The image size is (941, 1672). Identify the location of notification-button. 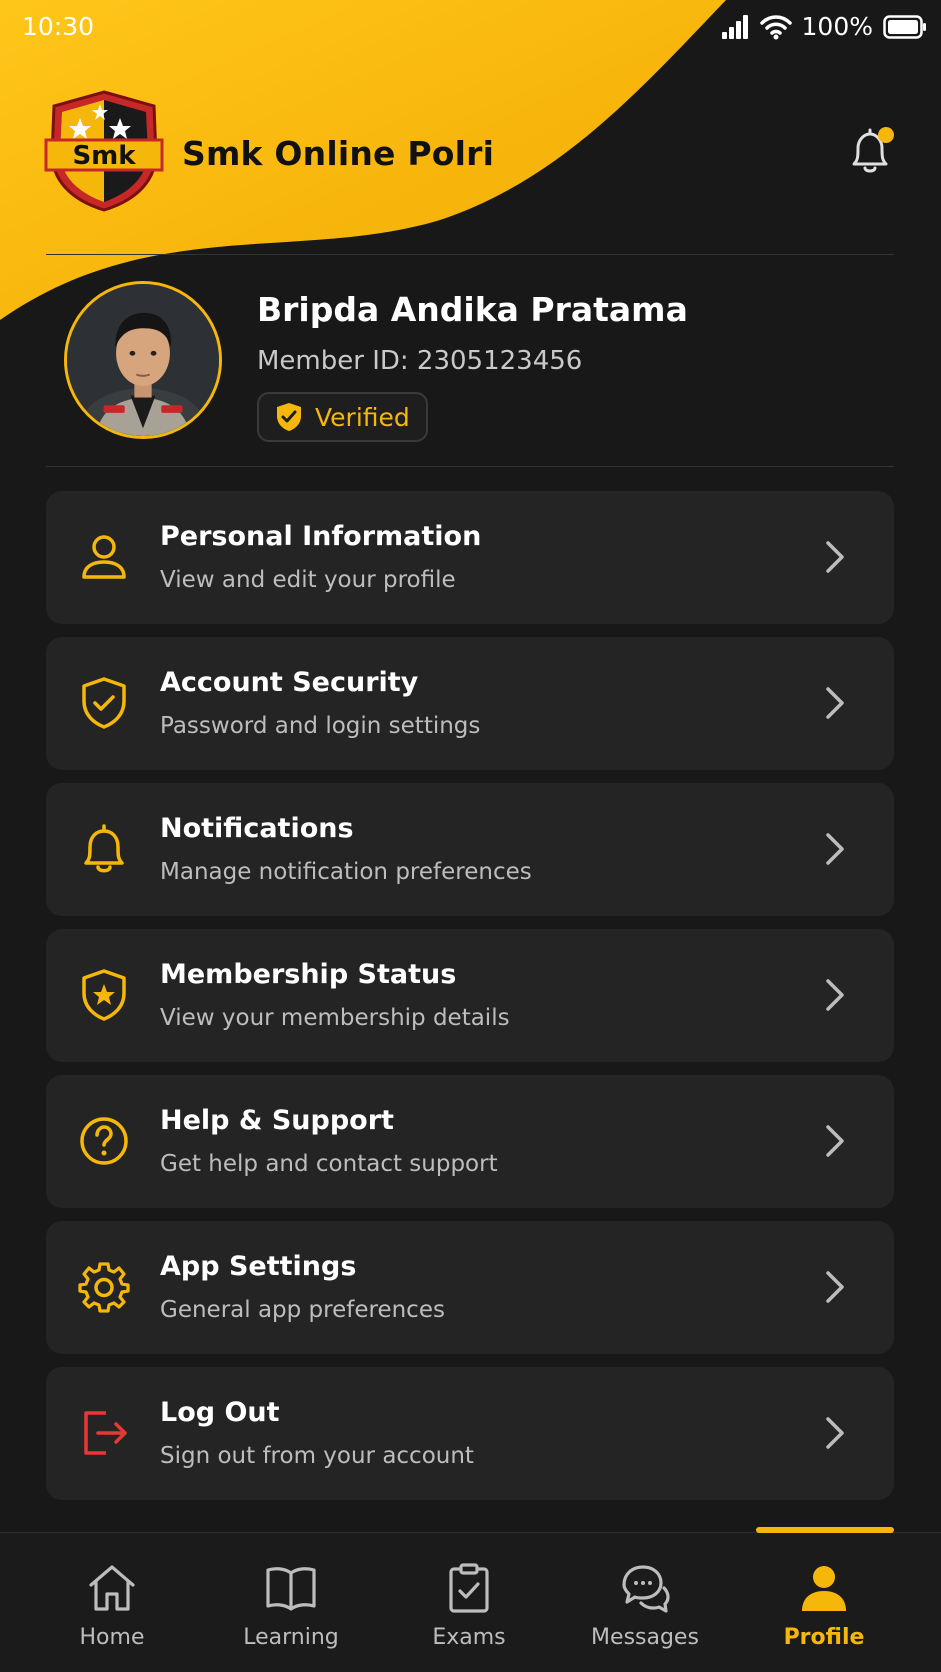
(870, 152).